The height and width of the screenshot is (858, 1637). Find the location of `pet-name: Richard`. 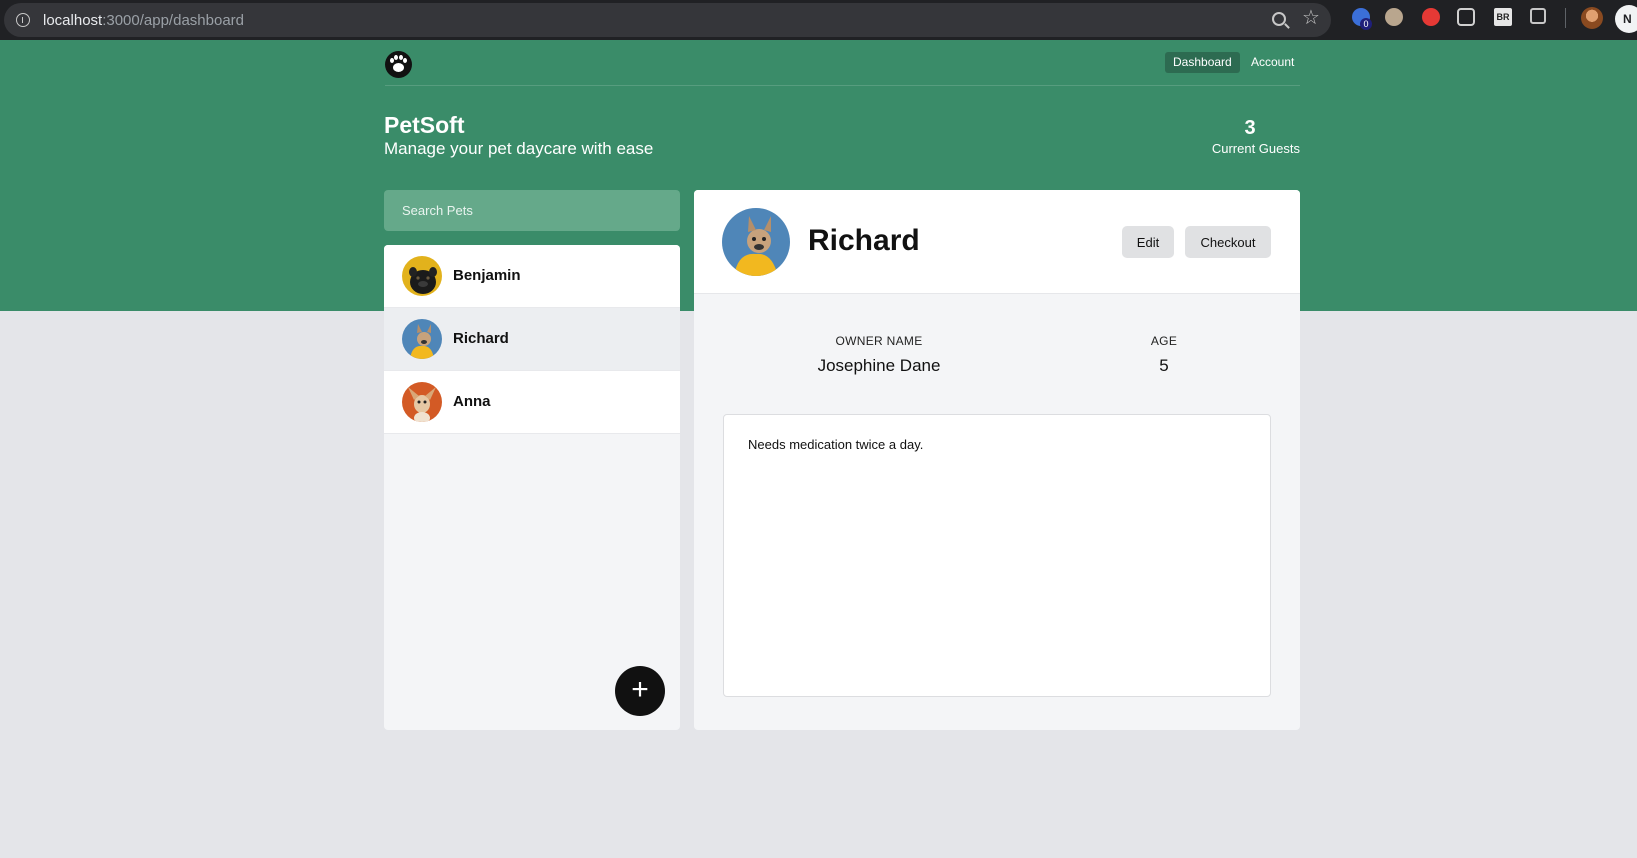

pet-name: Richard is located at coordinates (481, 338).